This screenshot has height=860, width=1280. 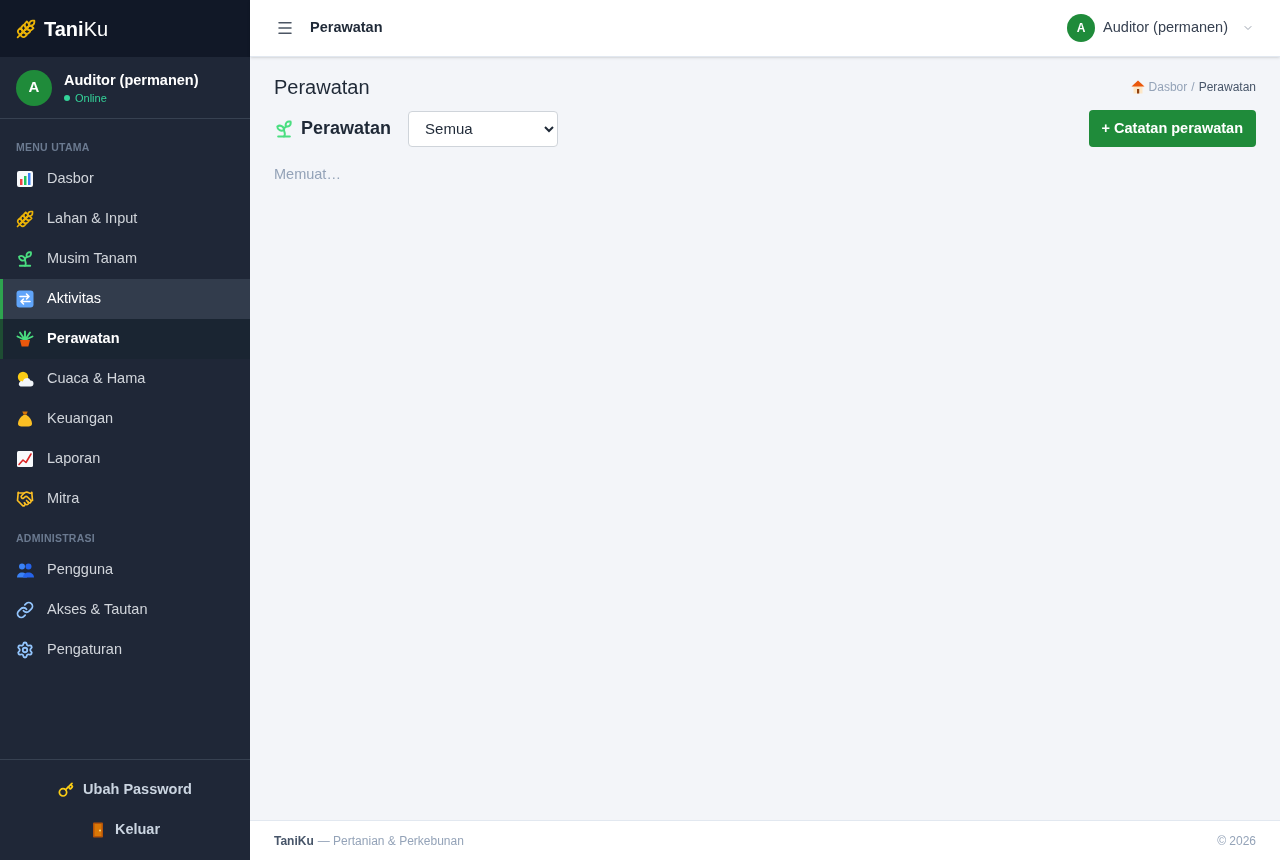 I want to click on page-title: Perawatan, so click(x=322, y=87).